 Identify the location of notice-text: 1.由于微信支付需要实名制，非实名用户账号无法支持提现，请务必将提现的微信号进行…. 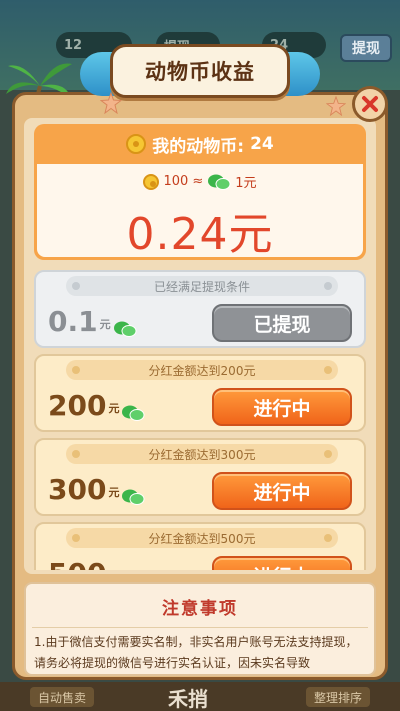
(196, 652).